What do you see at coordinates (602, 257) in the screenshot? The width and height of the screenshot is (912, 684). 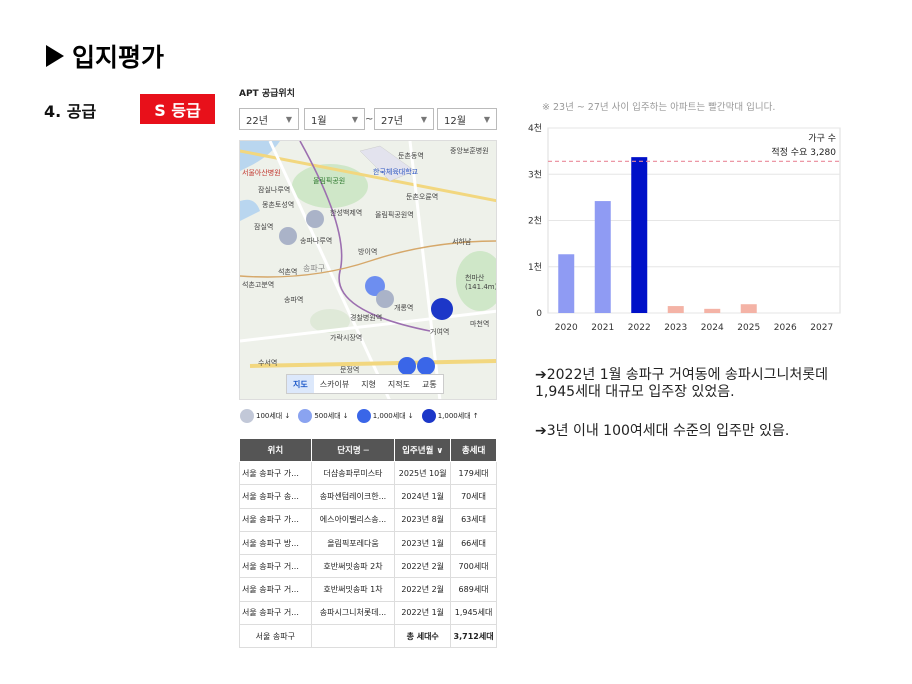 I see `bar-2021` at bounding box center [602, 257].